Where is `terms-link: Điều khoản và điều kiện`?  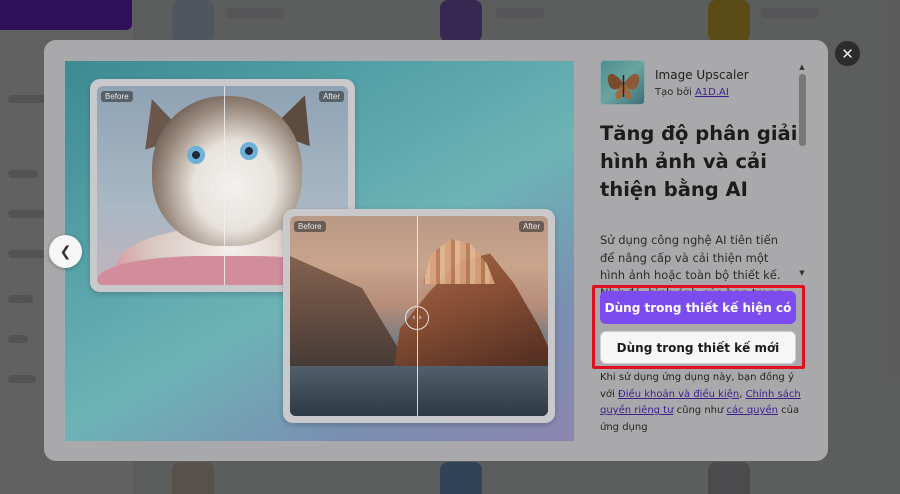
terms-link: Điều khoản và điều kiện is located at coordinates (678, 394).